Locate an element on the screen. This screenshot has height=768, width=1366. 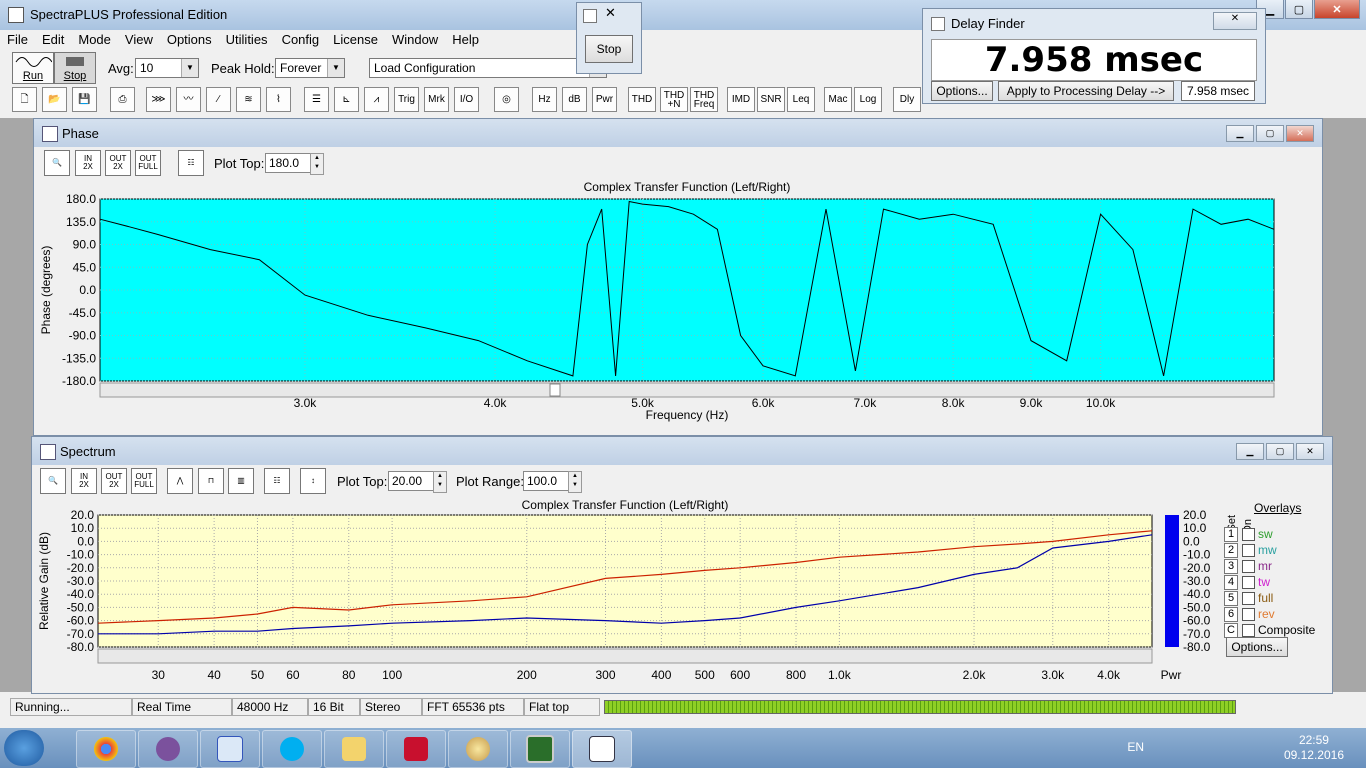
menu-options: Options is located at coordinates (189, 40).